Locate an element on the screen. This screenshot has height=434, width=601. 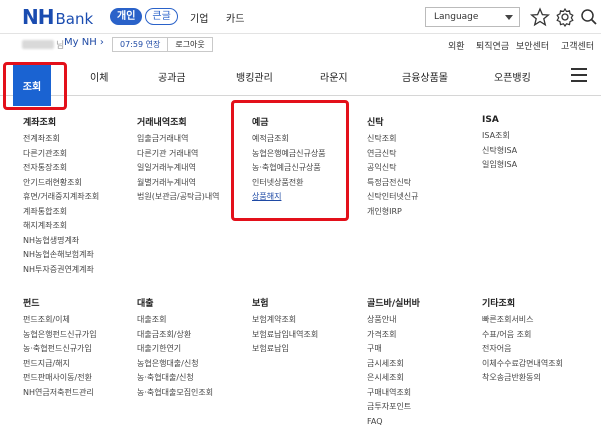
gear-icon is located at coordinates (565, 17).